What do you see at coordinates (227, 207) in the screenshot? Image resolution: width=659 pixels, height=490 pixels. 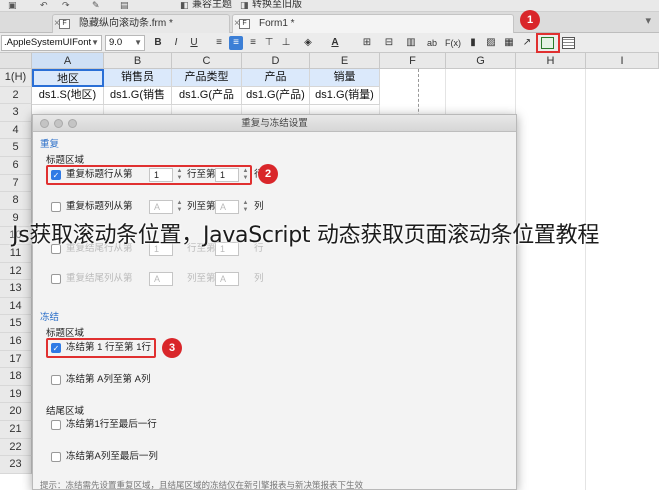 I see `repeat-col-to-input: A` at bounding box center [227, 207].